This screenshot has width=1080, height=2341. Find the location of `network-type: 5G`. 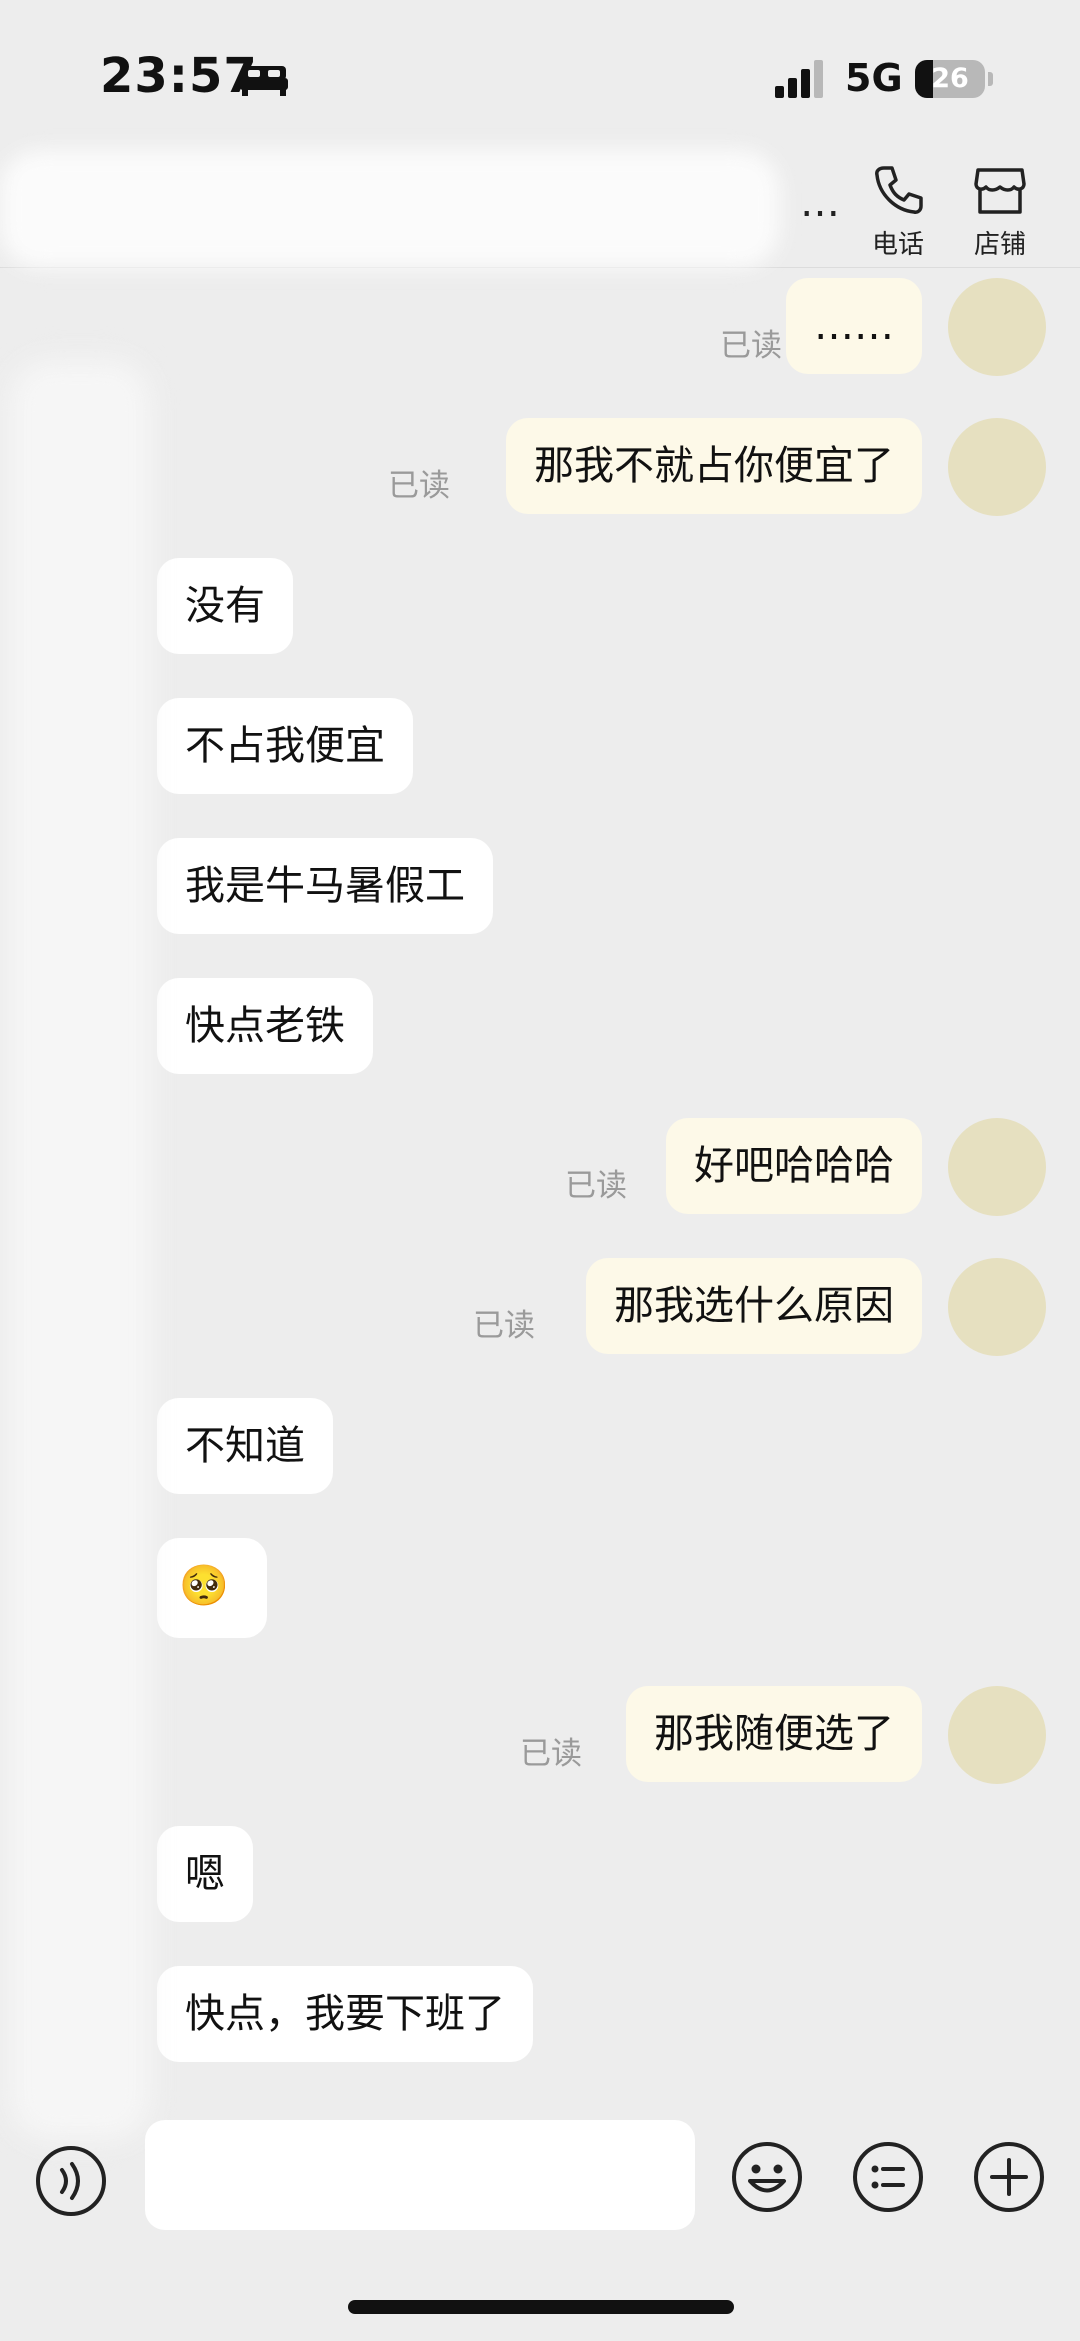

network-type: 5G is located at coordinates (874, 78).